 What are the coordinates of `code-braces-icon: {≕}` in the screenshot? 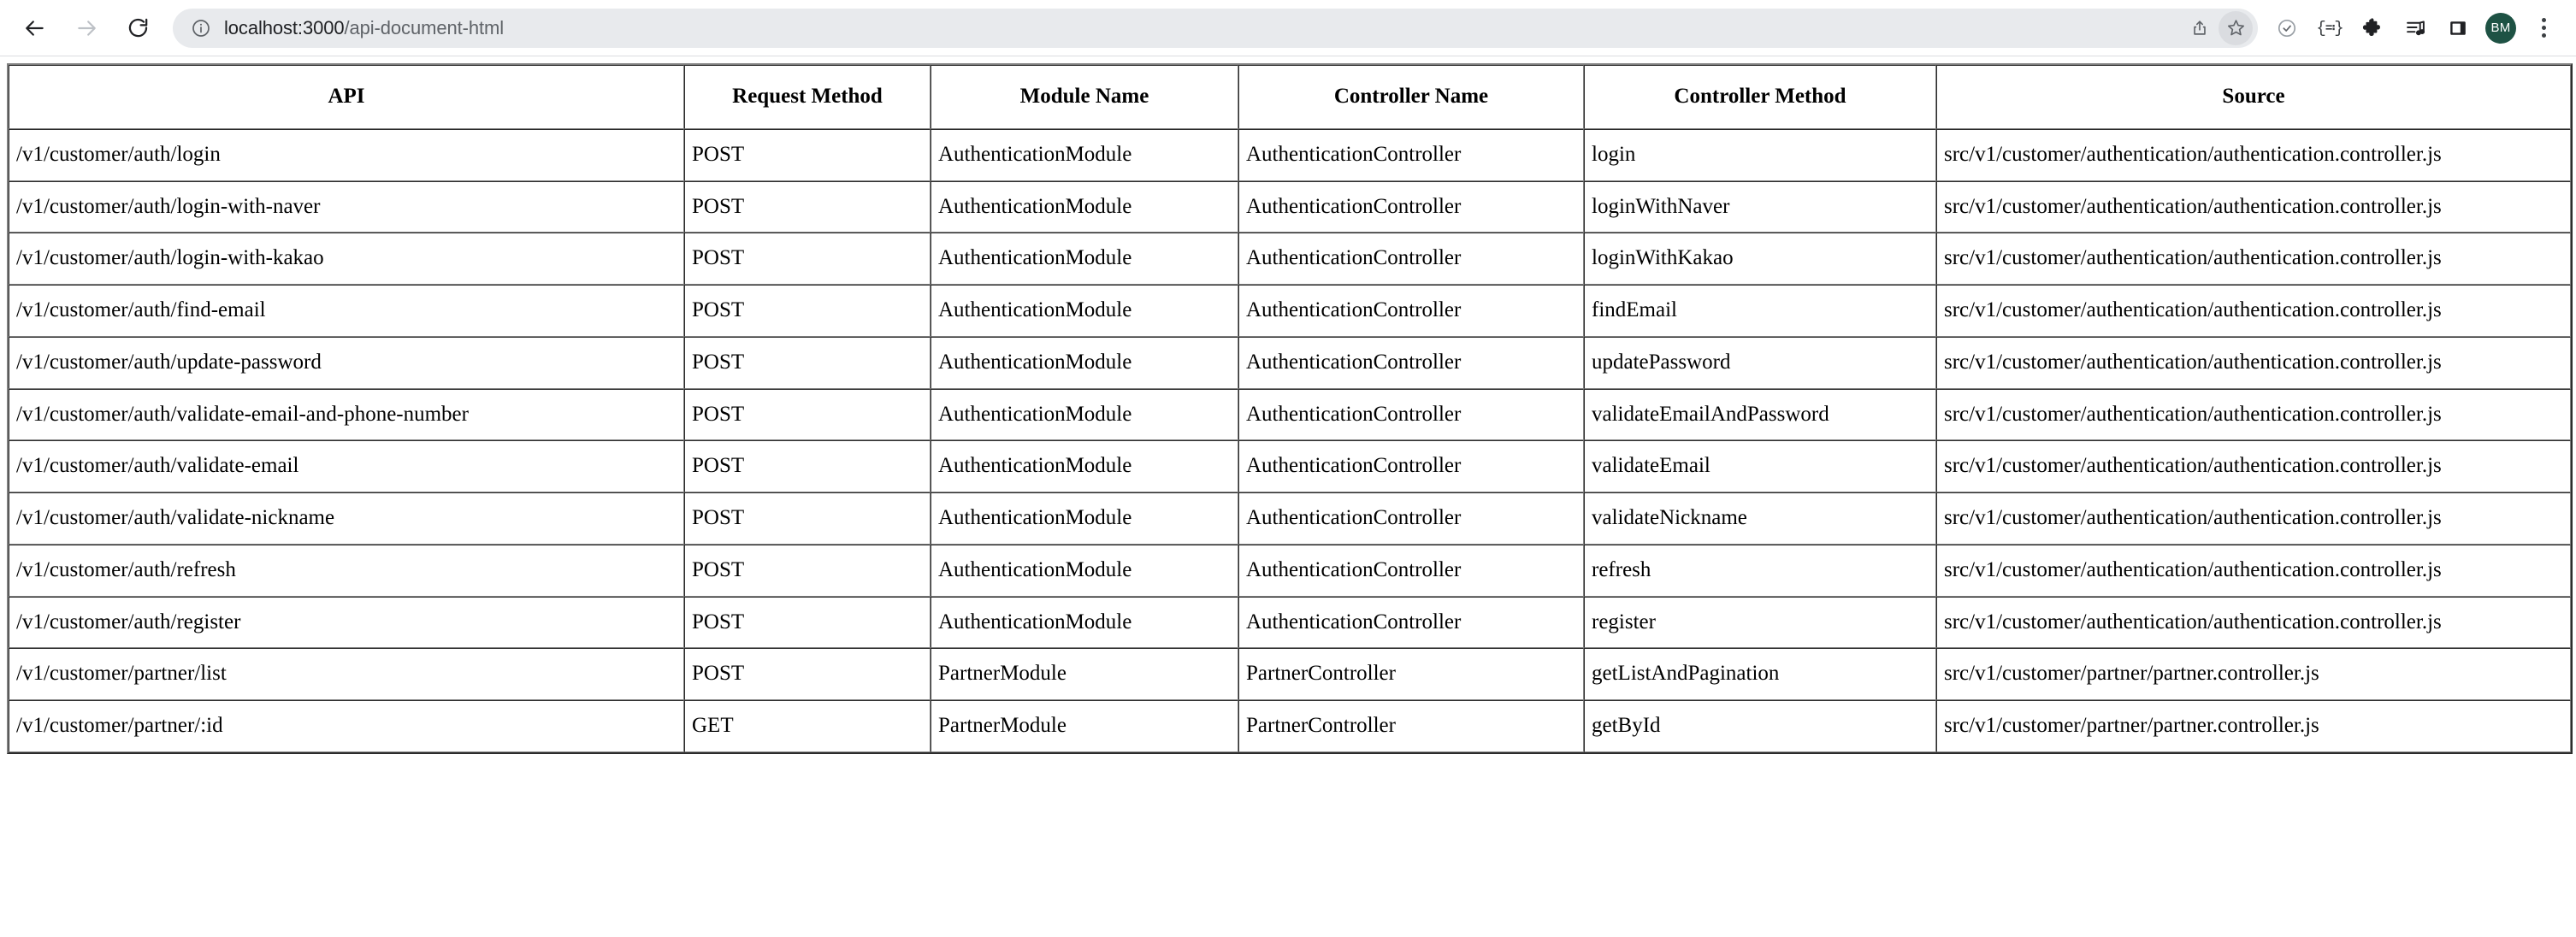 It's located at (2329, 28).